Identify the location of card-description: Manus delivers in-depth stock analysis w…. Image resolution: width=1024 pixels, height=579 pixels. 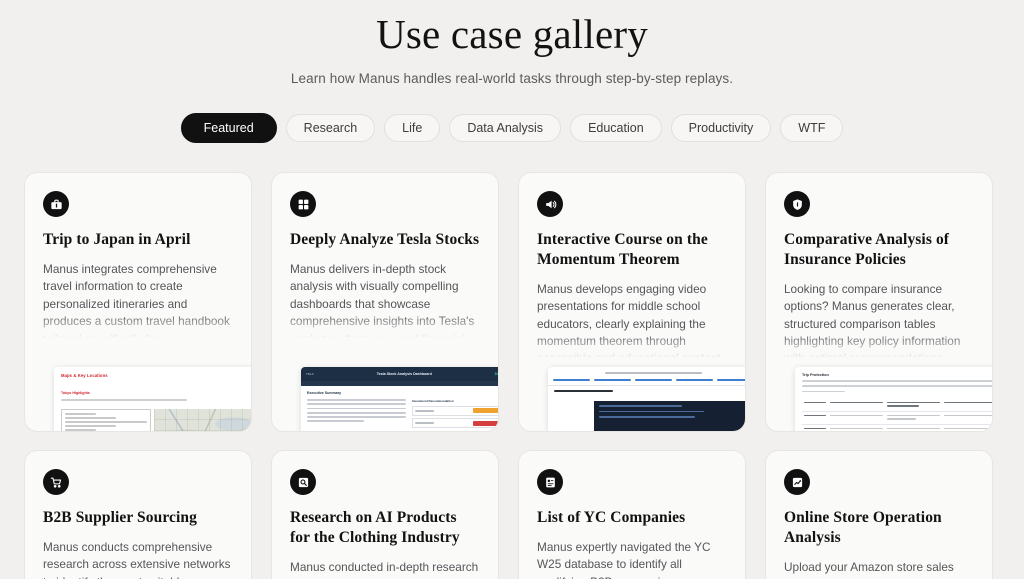
(382, 299).